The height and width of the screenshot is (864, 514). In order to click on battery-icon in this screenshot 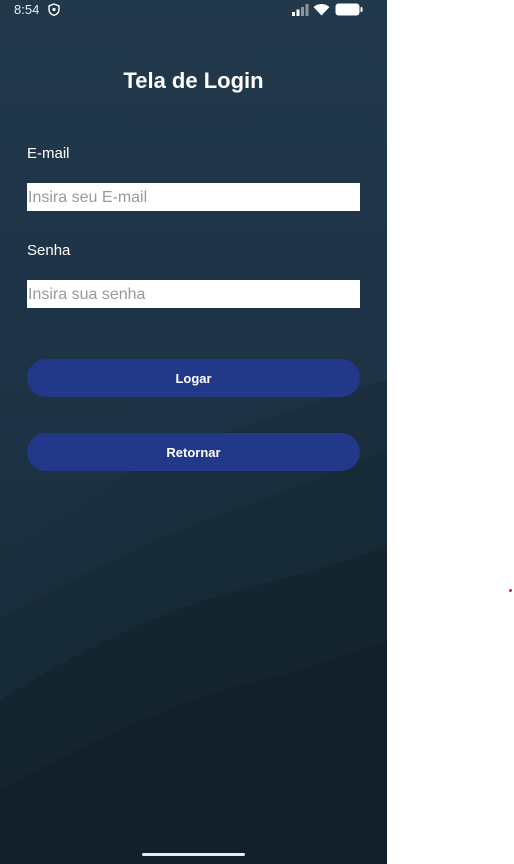, I will do `click(349, 9)`.